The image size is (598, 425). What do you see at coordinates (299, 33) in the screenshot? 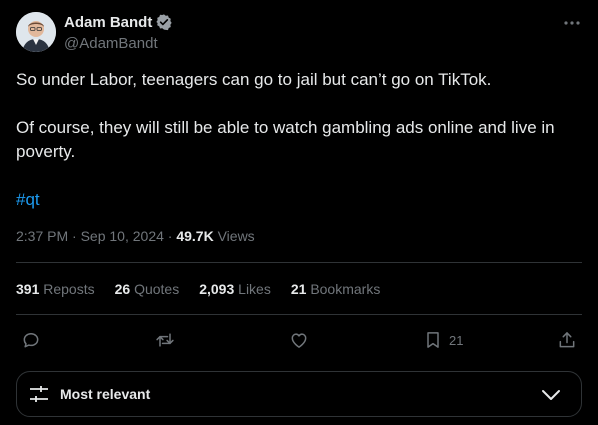
I see `tweet-header: Adam Bandt @AdamBandt` at bounding box center [299, 33].